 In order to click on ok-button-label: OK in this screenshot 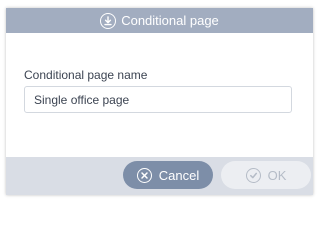, I will do `click(277, 175)`.